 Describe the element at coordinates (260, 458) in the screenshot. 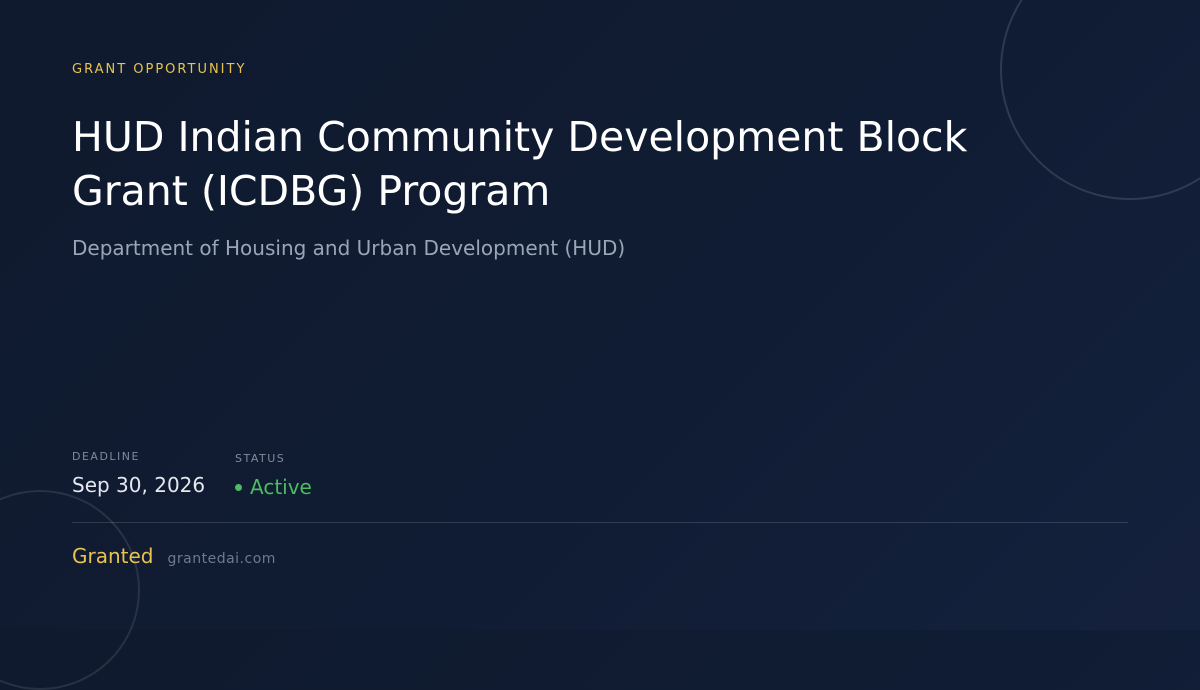

I see `status-label: STATUS` at that location.